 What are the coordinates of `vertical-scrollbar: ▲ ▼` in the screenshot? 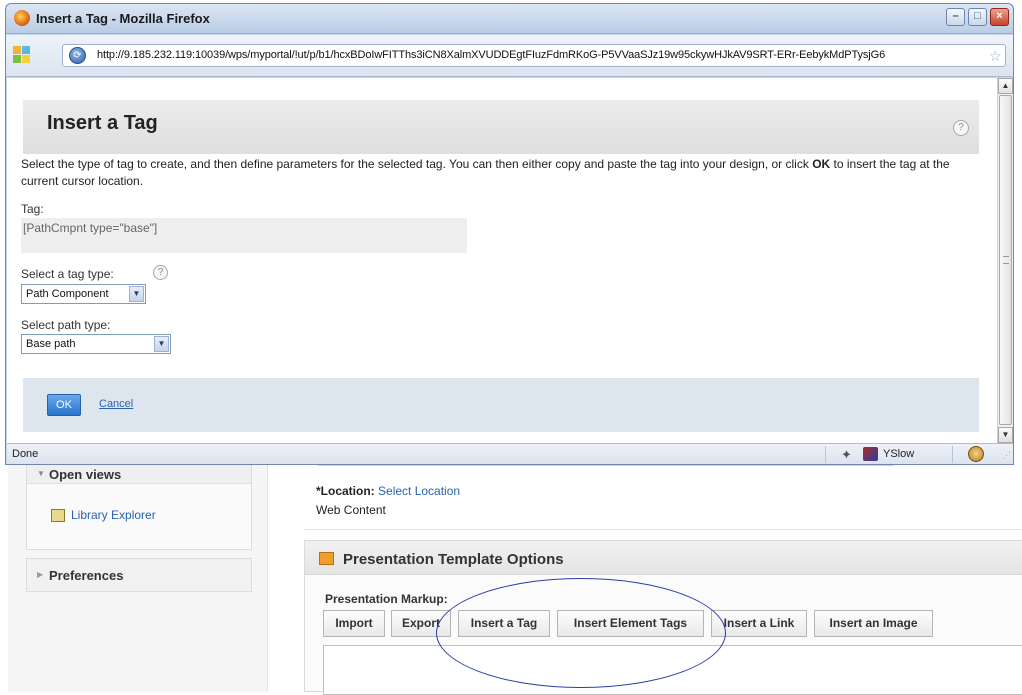 It's located at (1005, 260).